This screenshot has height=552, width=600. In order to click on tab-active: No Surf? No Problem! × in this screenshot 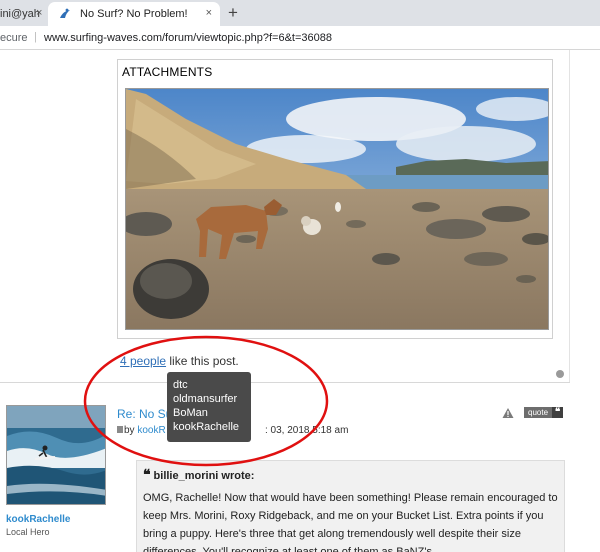, I will do `click(134, 14)`.